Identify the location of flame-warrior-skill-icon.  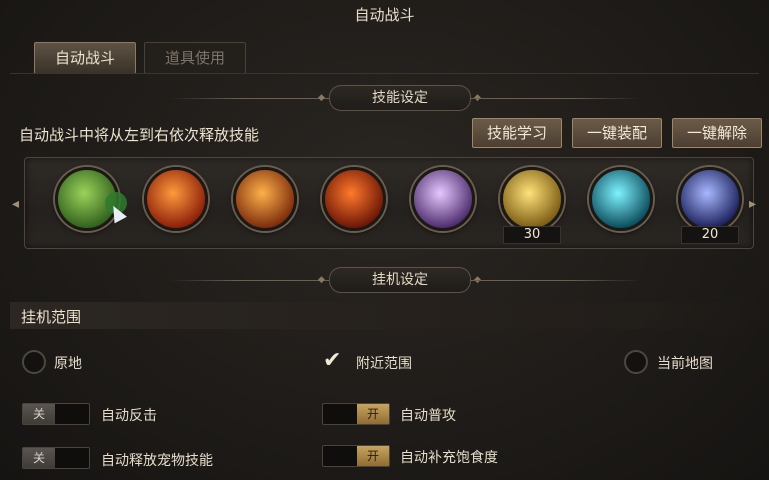
(265, 199).